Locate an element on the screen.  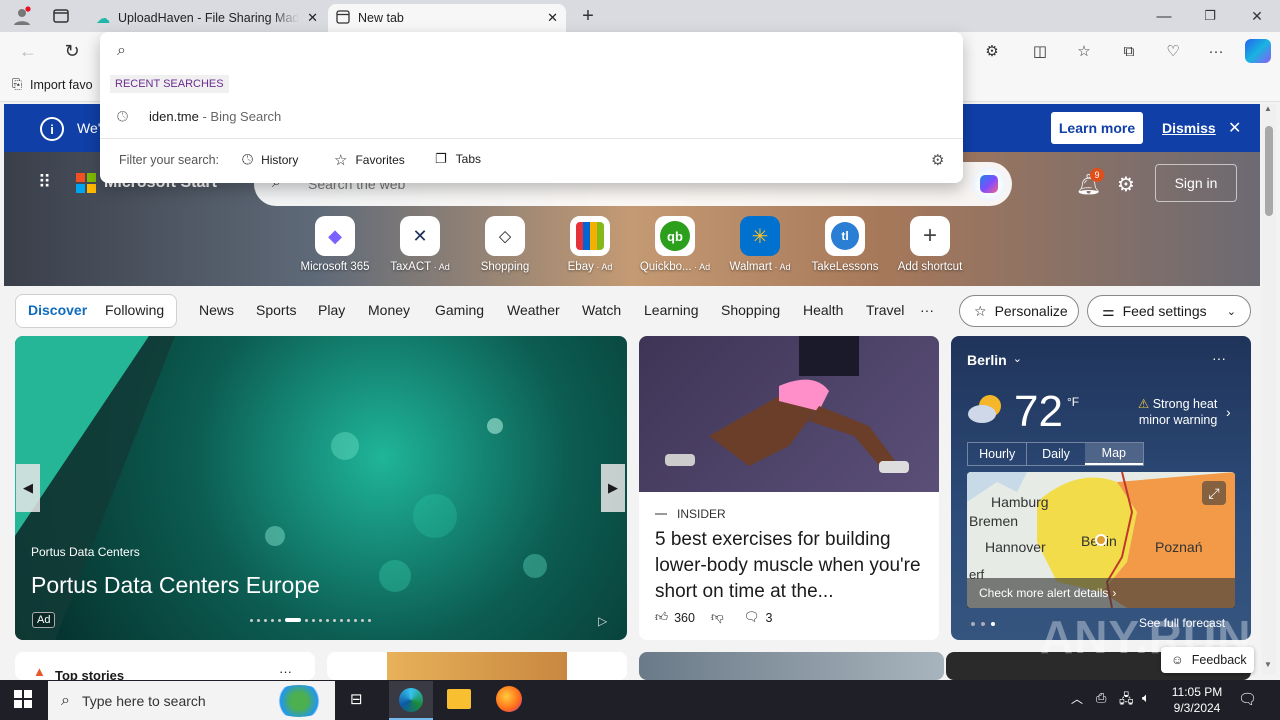
taskbar-clock: 11:05 PM 9/3/2024 is located at coordinates (1197, 700).